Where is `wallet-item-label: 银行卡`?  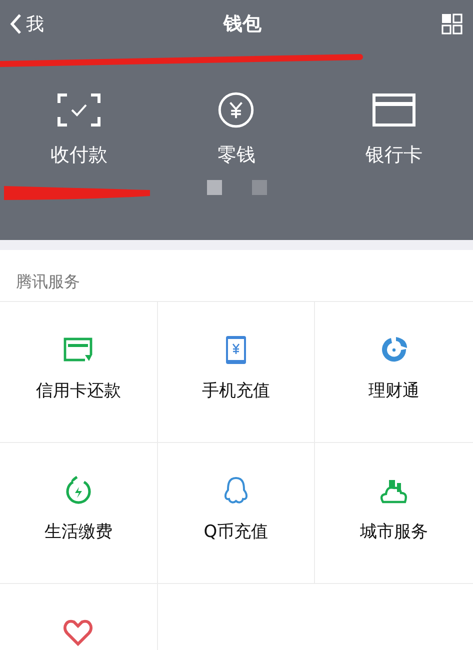
wallet-item-label: 银行卡 is located at coordinates (394, 155).